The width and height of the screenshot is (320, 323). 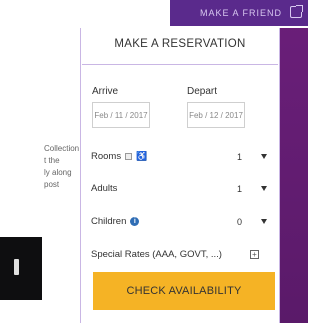 What do you see at coordinates (252, 189) in the screenshot?
I see `adults-select: 1` at bounding box center [252, 189].